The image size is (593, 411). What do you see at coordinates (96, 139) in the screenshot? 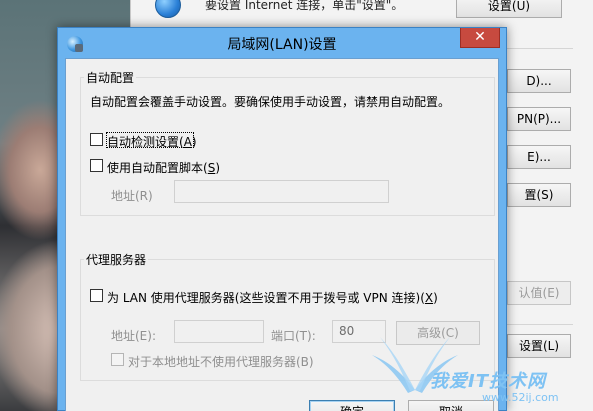
I see `auto-detect-checkbox` at bounding box center [96, 139].